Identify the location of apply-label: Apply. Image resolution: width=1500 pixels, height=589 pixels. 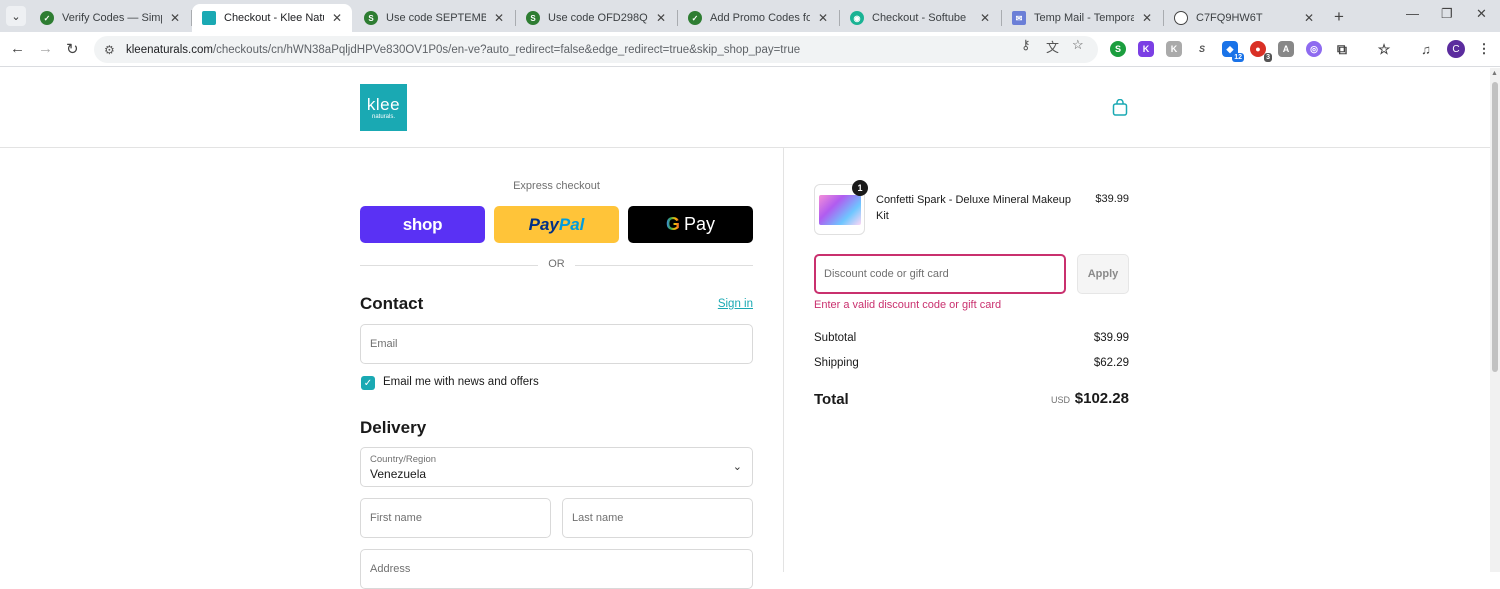
(1103, 274).